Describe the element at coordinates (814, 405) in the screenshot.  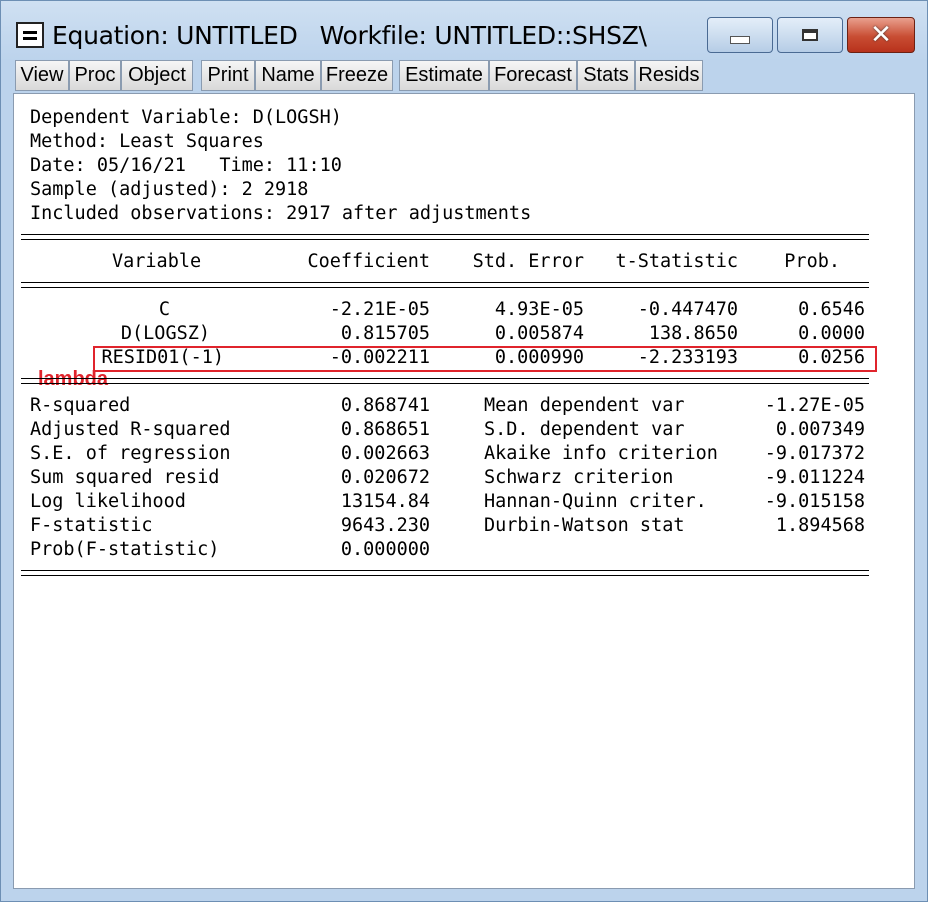
I see `stat-value: -1.27E-05` at that location.